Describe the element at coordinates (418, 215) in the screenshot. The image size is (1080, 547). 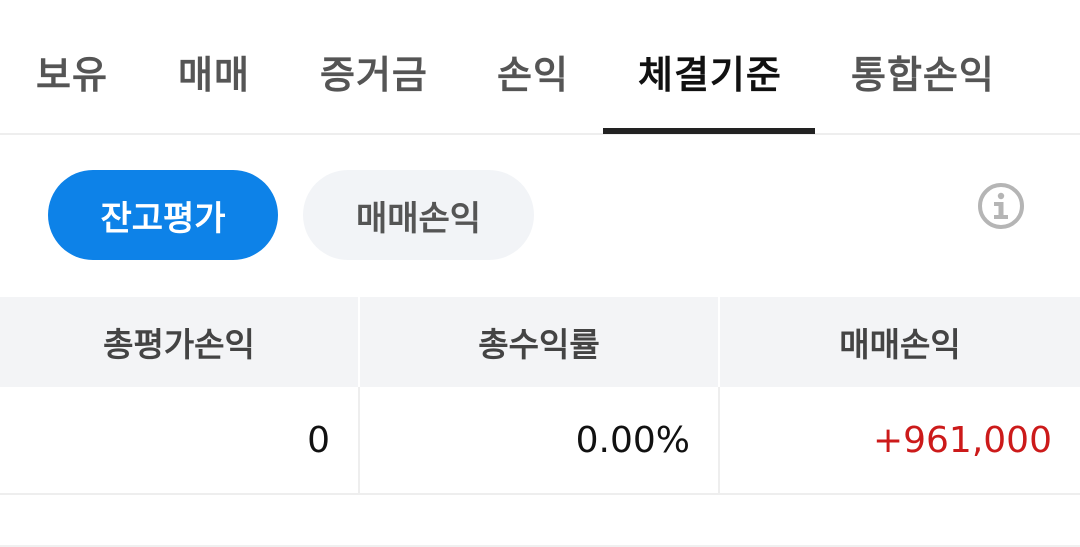
I see `trading-profit-button: 매매손익` at that location.